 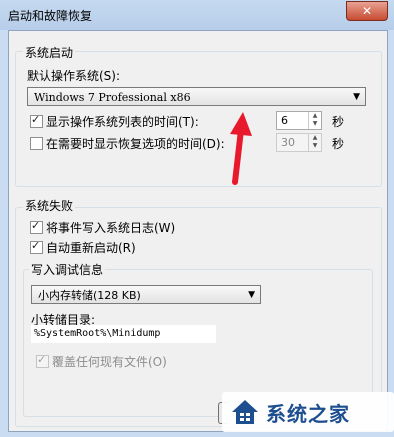 What do you see at coordinates (42, 360) in the screenshot?
I see `overwrite-checkbox` at bounding box center [42, 360].